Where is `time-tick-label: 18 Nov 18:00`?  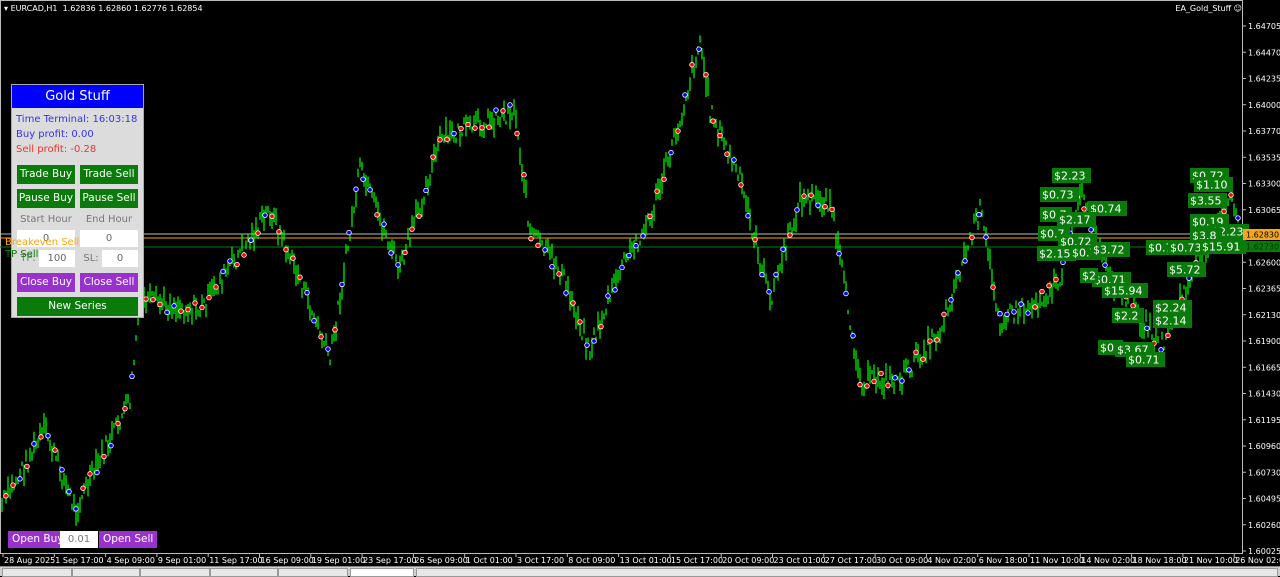
time-tick-label: 18 Nov 18:00 is located at coordinates (1160, 560).